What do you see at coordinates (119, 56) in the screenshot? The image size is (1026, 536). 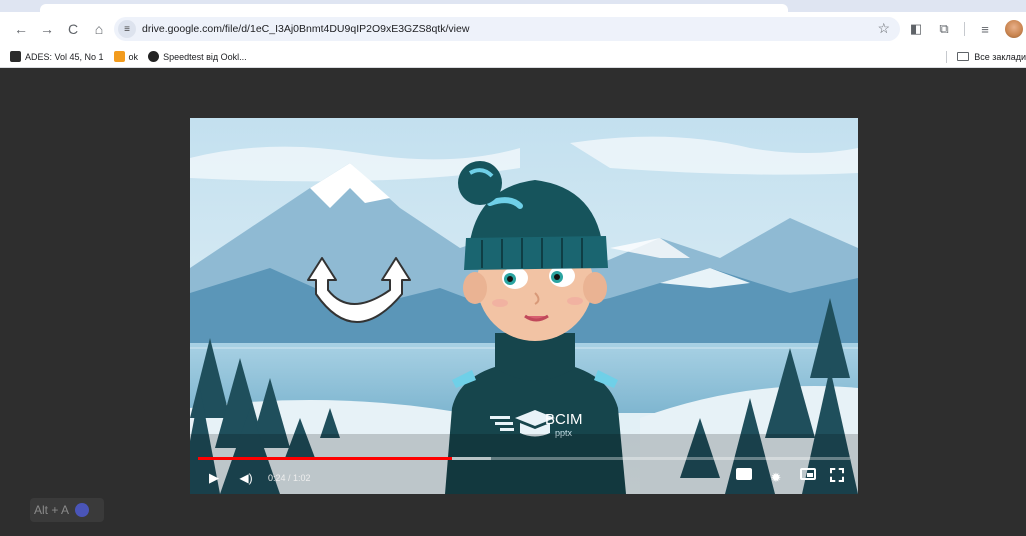 I see `ok-favicon-icon` at bounding box center [119, 56].